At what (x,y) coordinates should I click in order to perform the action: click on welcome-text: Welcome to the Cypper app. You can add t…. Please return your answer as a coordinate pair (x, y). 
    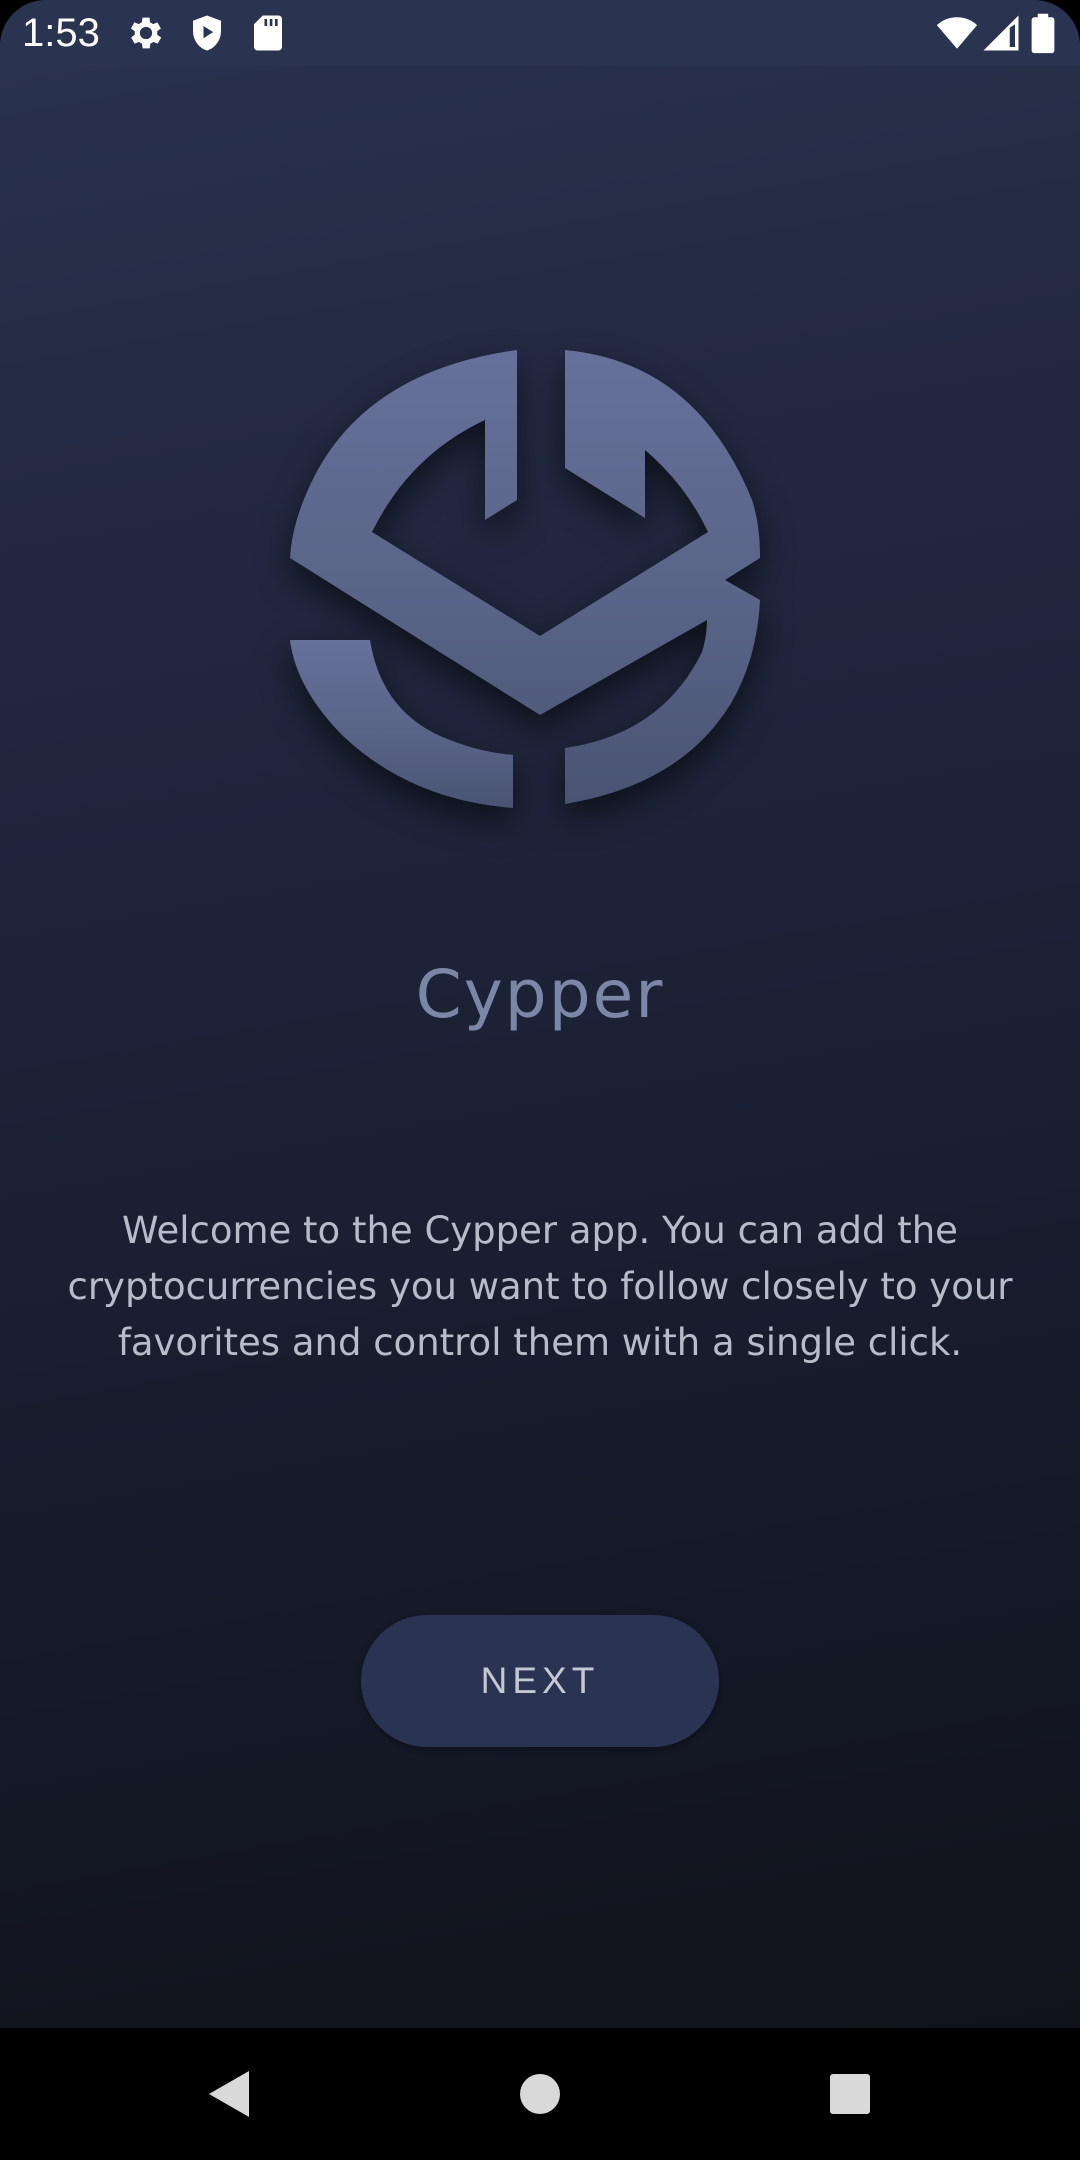
    Looking at the image, I should click on (540, 1286).